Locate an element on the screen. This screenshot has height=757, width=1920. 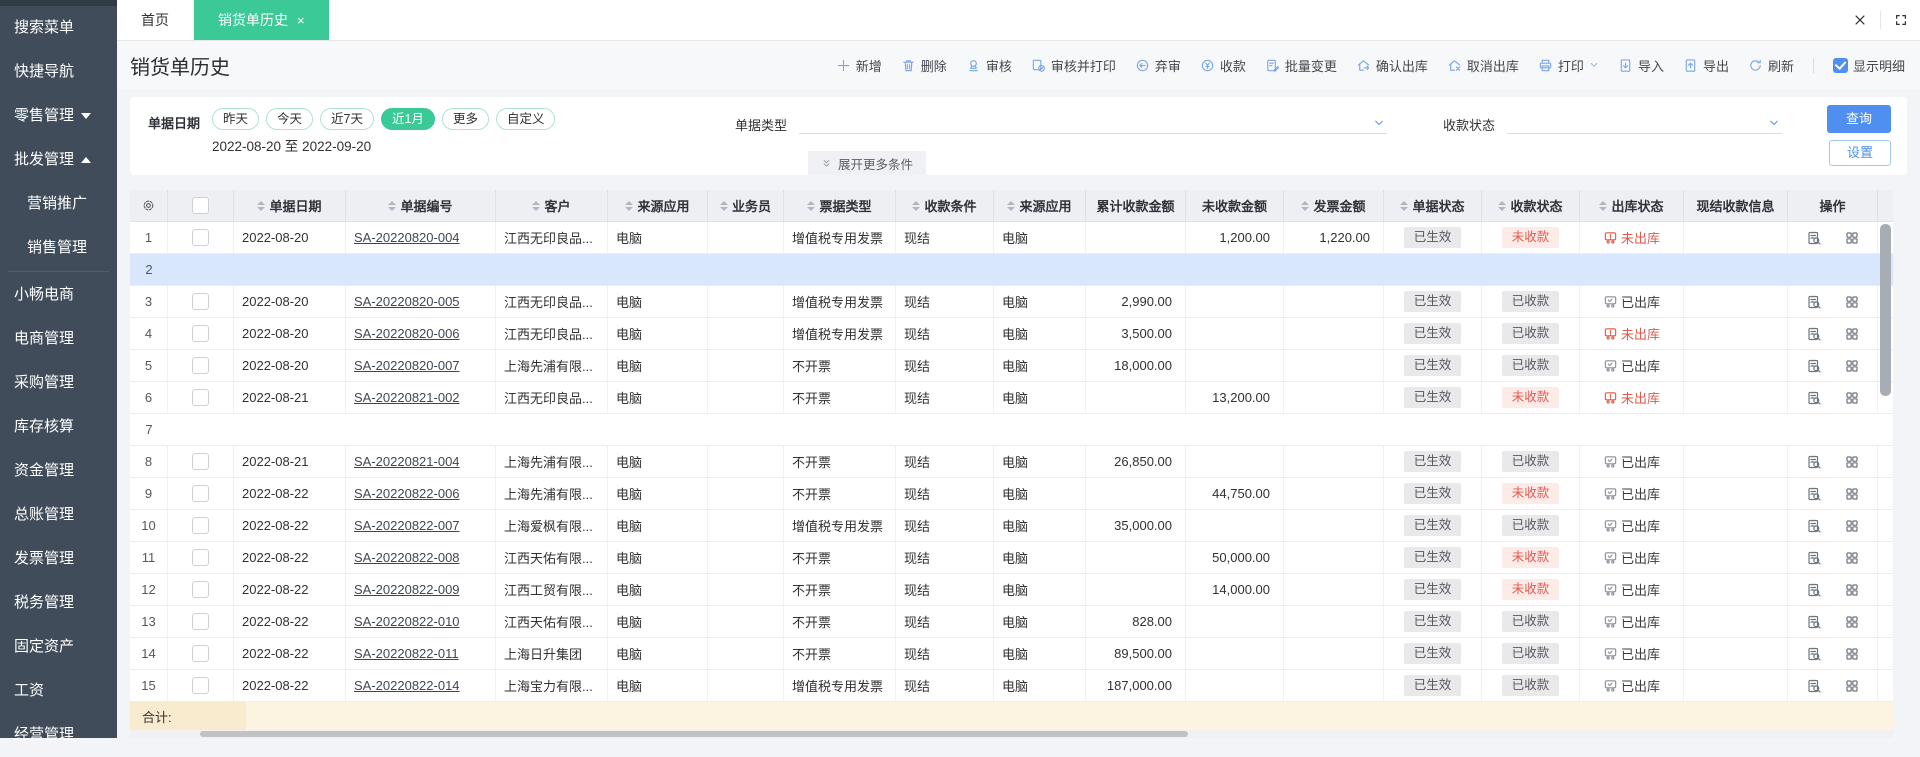
doc-no-link: SA-20220820-004 is located at coordinates (407, 237).